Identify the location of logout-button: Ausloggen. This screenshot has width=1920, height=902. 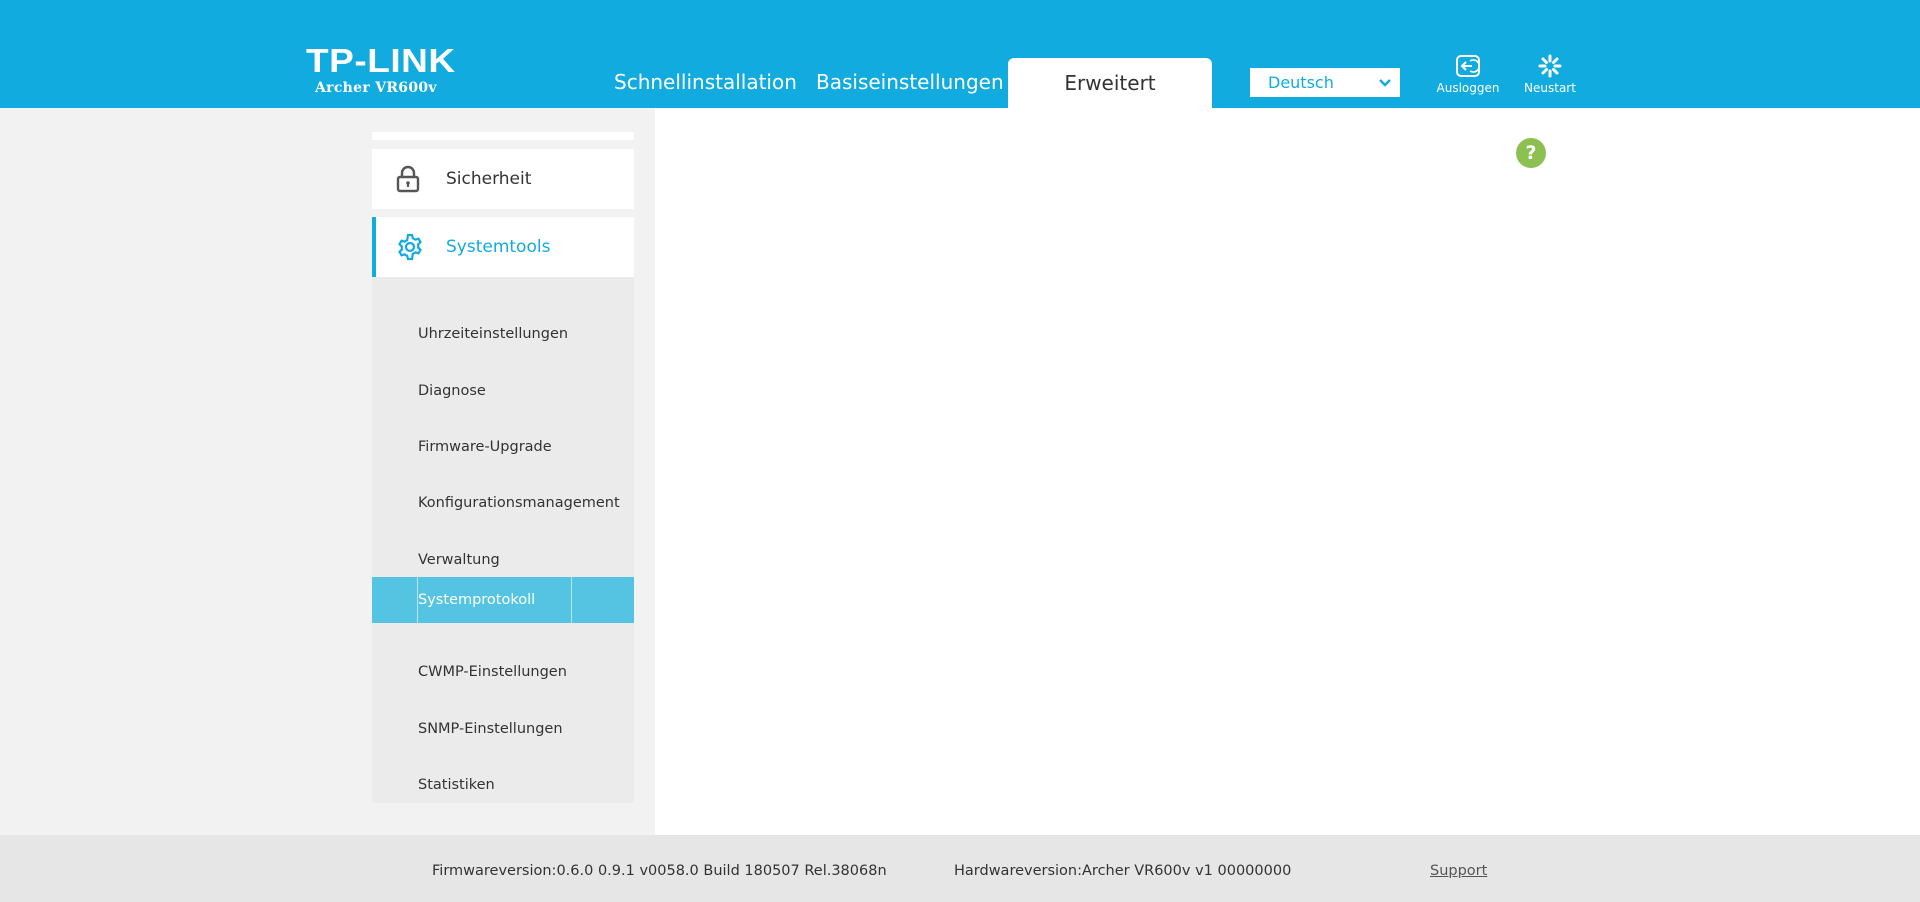
(1468, 74).